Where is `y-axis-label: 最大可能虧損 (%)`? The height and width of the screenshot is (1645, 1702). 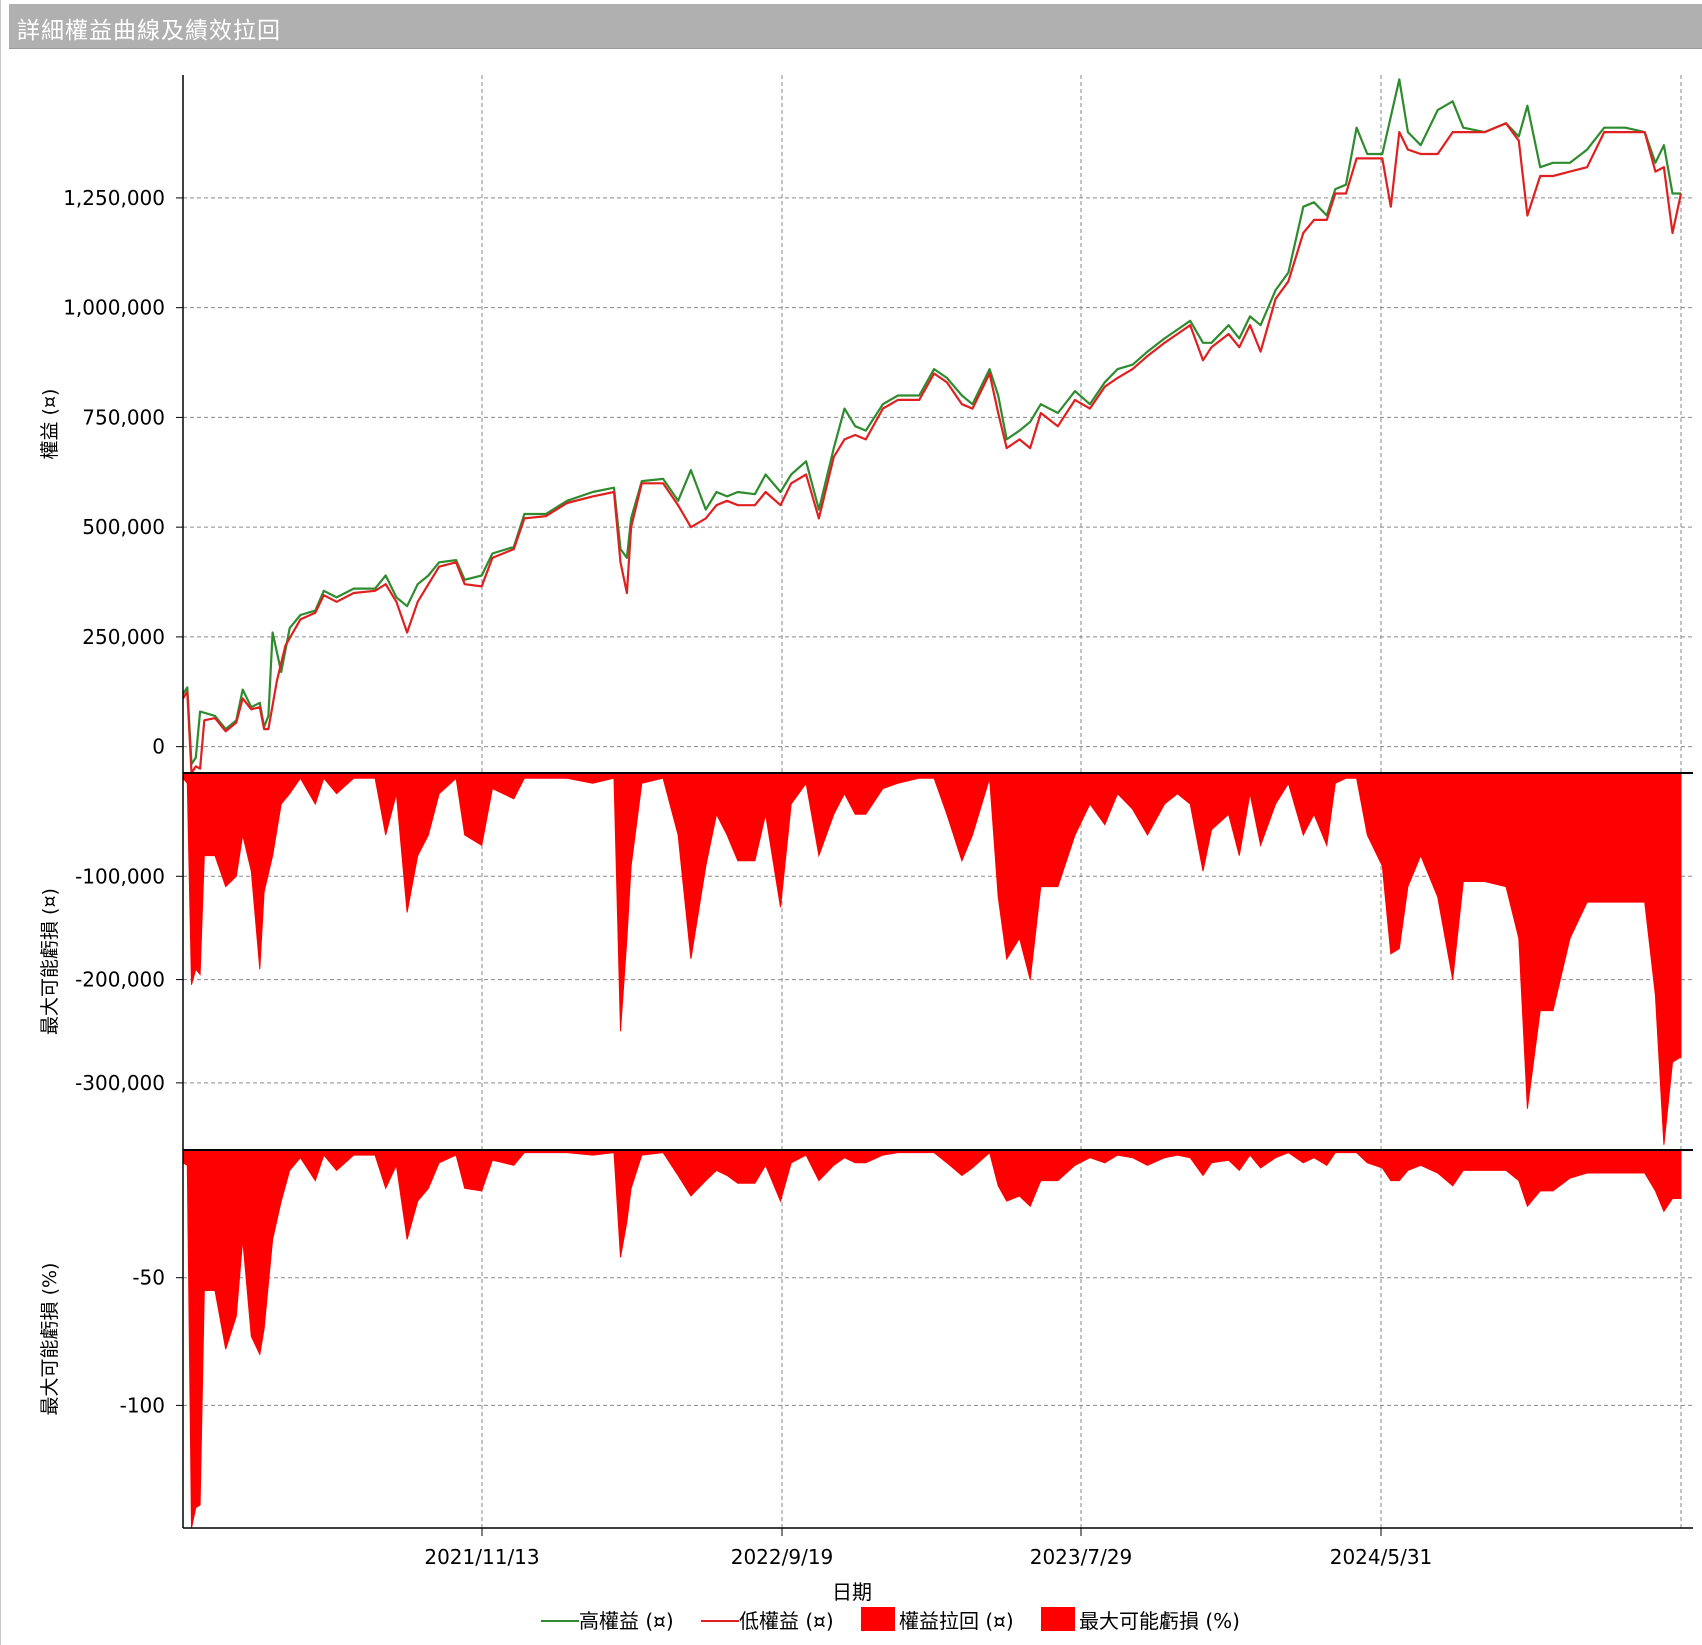
y-axis-label: 最大可能虧損 (%) is located at coordinates (50, 1339).